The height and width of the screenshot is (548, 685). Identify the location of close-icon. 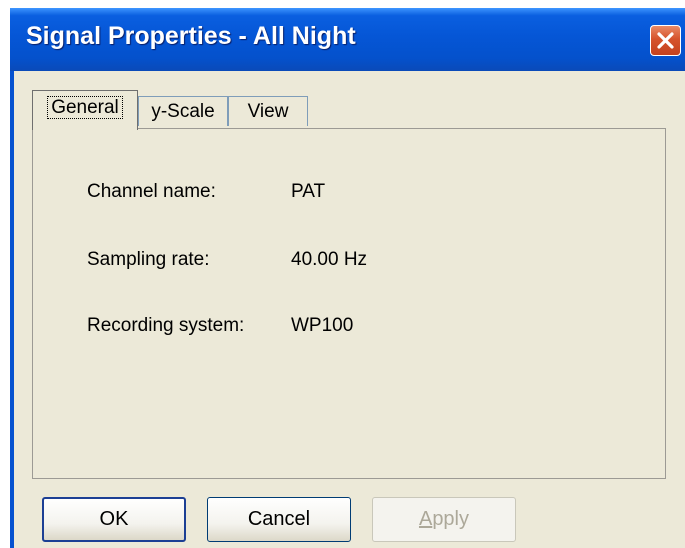
(665, 40).